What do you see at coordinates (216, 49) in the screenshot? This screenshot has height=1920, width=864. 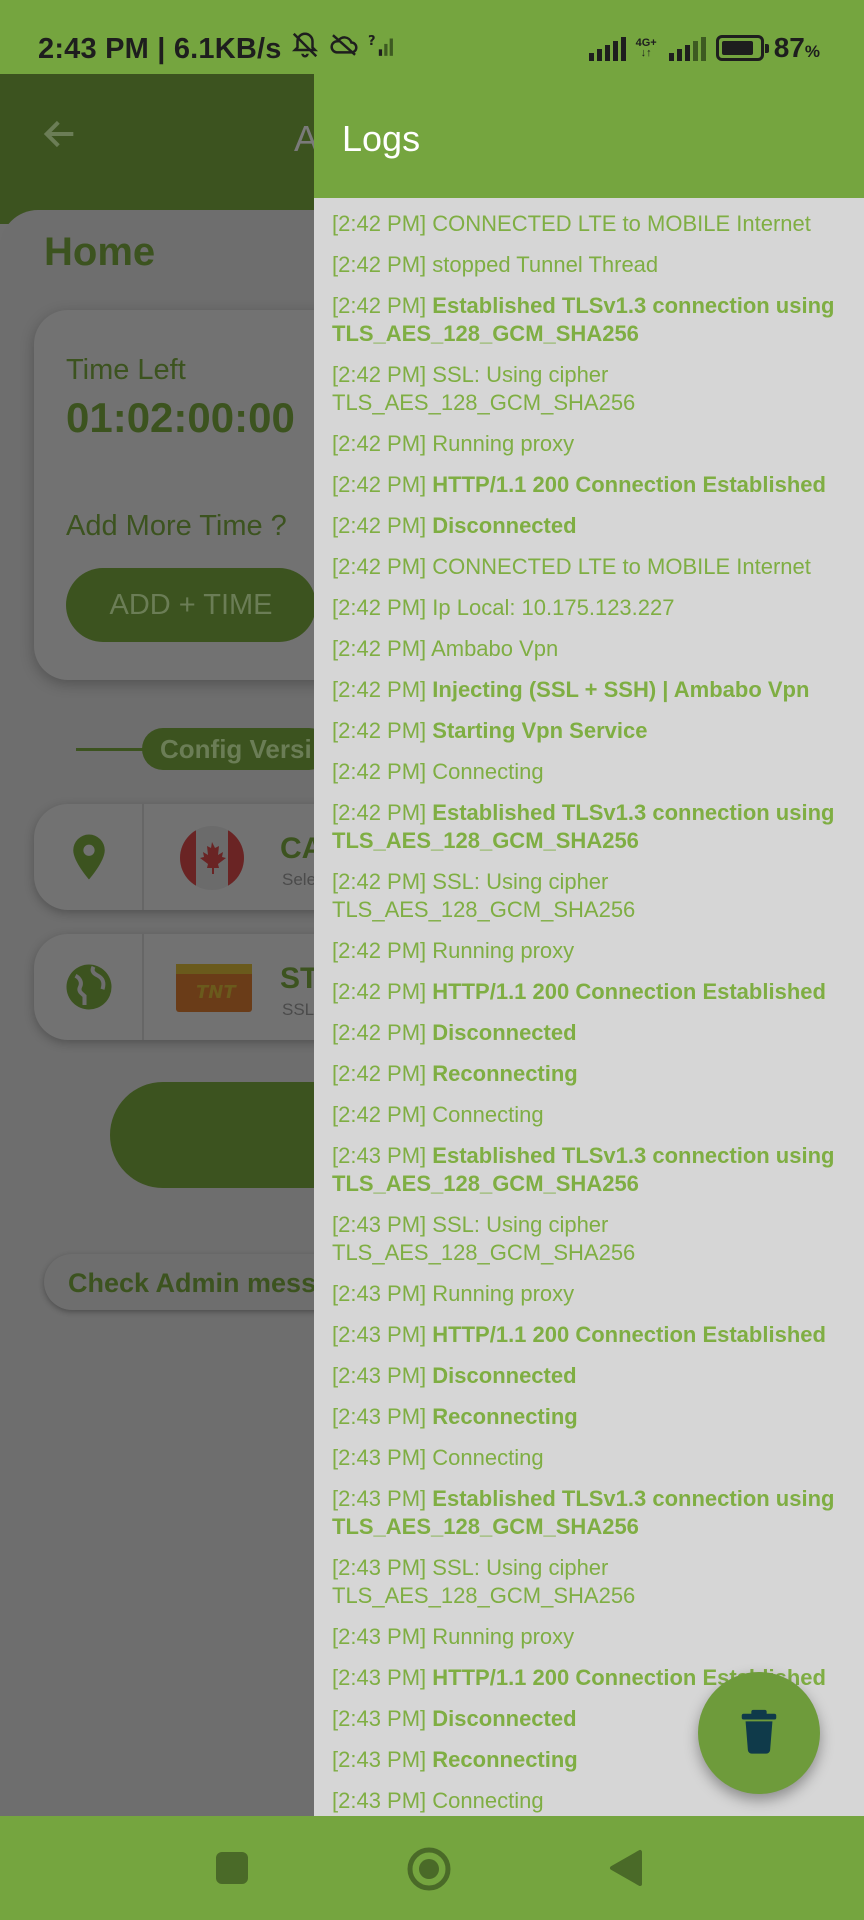 I see `status-left: 2:43 PM | 6.1KB/s ?` at bounding box center [216, 49].